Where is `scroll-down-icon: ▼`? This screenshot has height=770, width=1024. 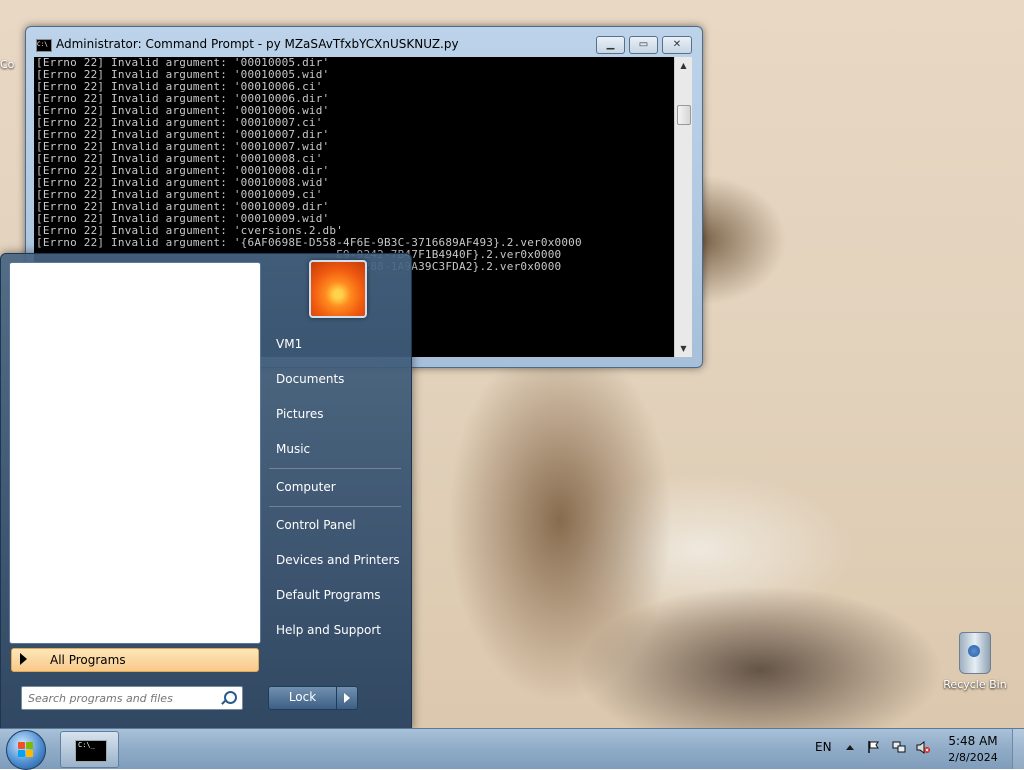 scroll-down-icon: ▼ is located at coordinates (683, 348).